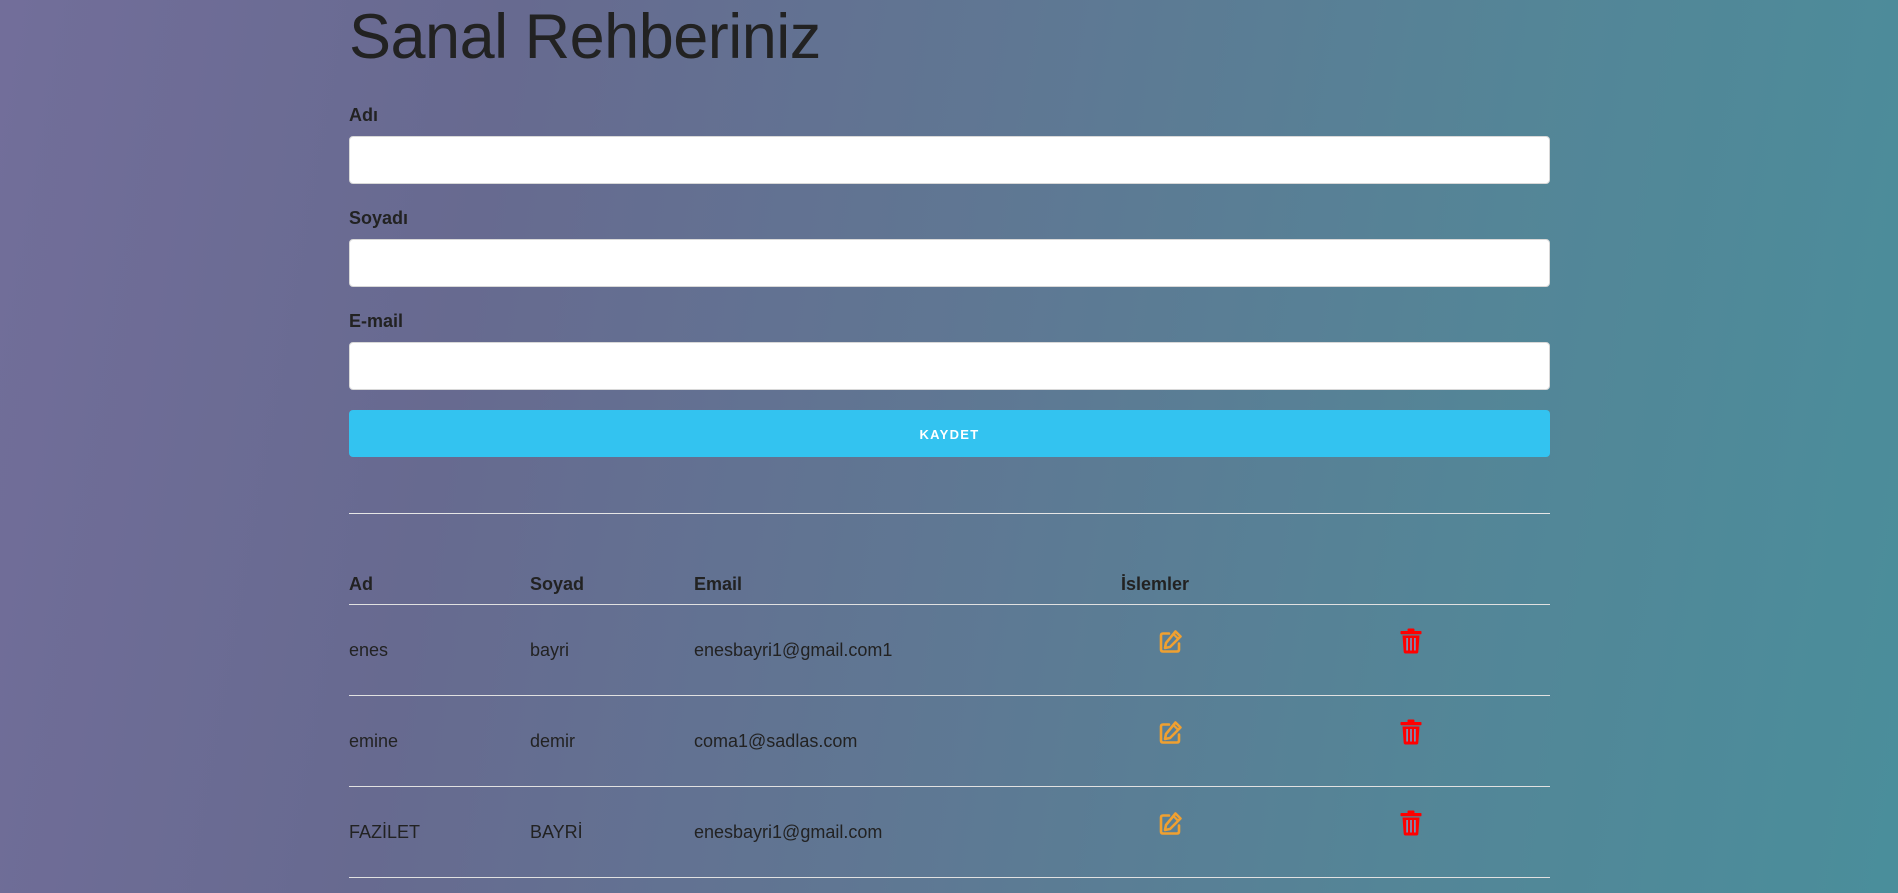 The image size is (1898, 893). What do you see at coordinates (907, 585) in the screenshot?
I see `header-email: Email` at bounding box center [907, 585].